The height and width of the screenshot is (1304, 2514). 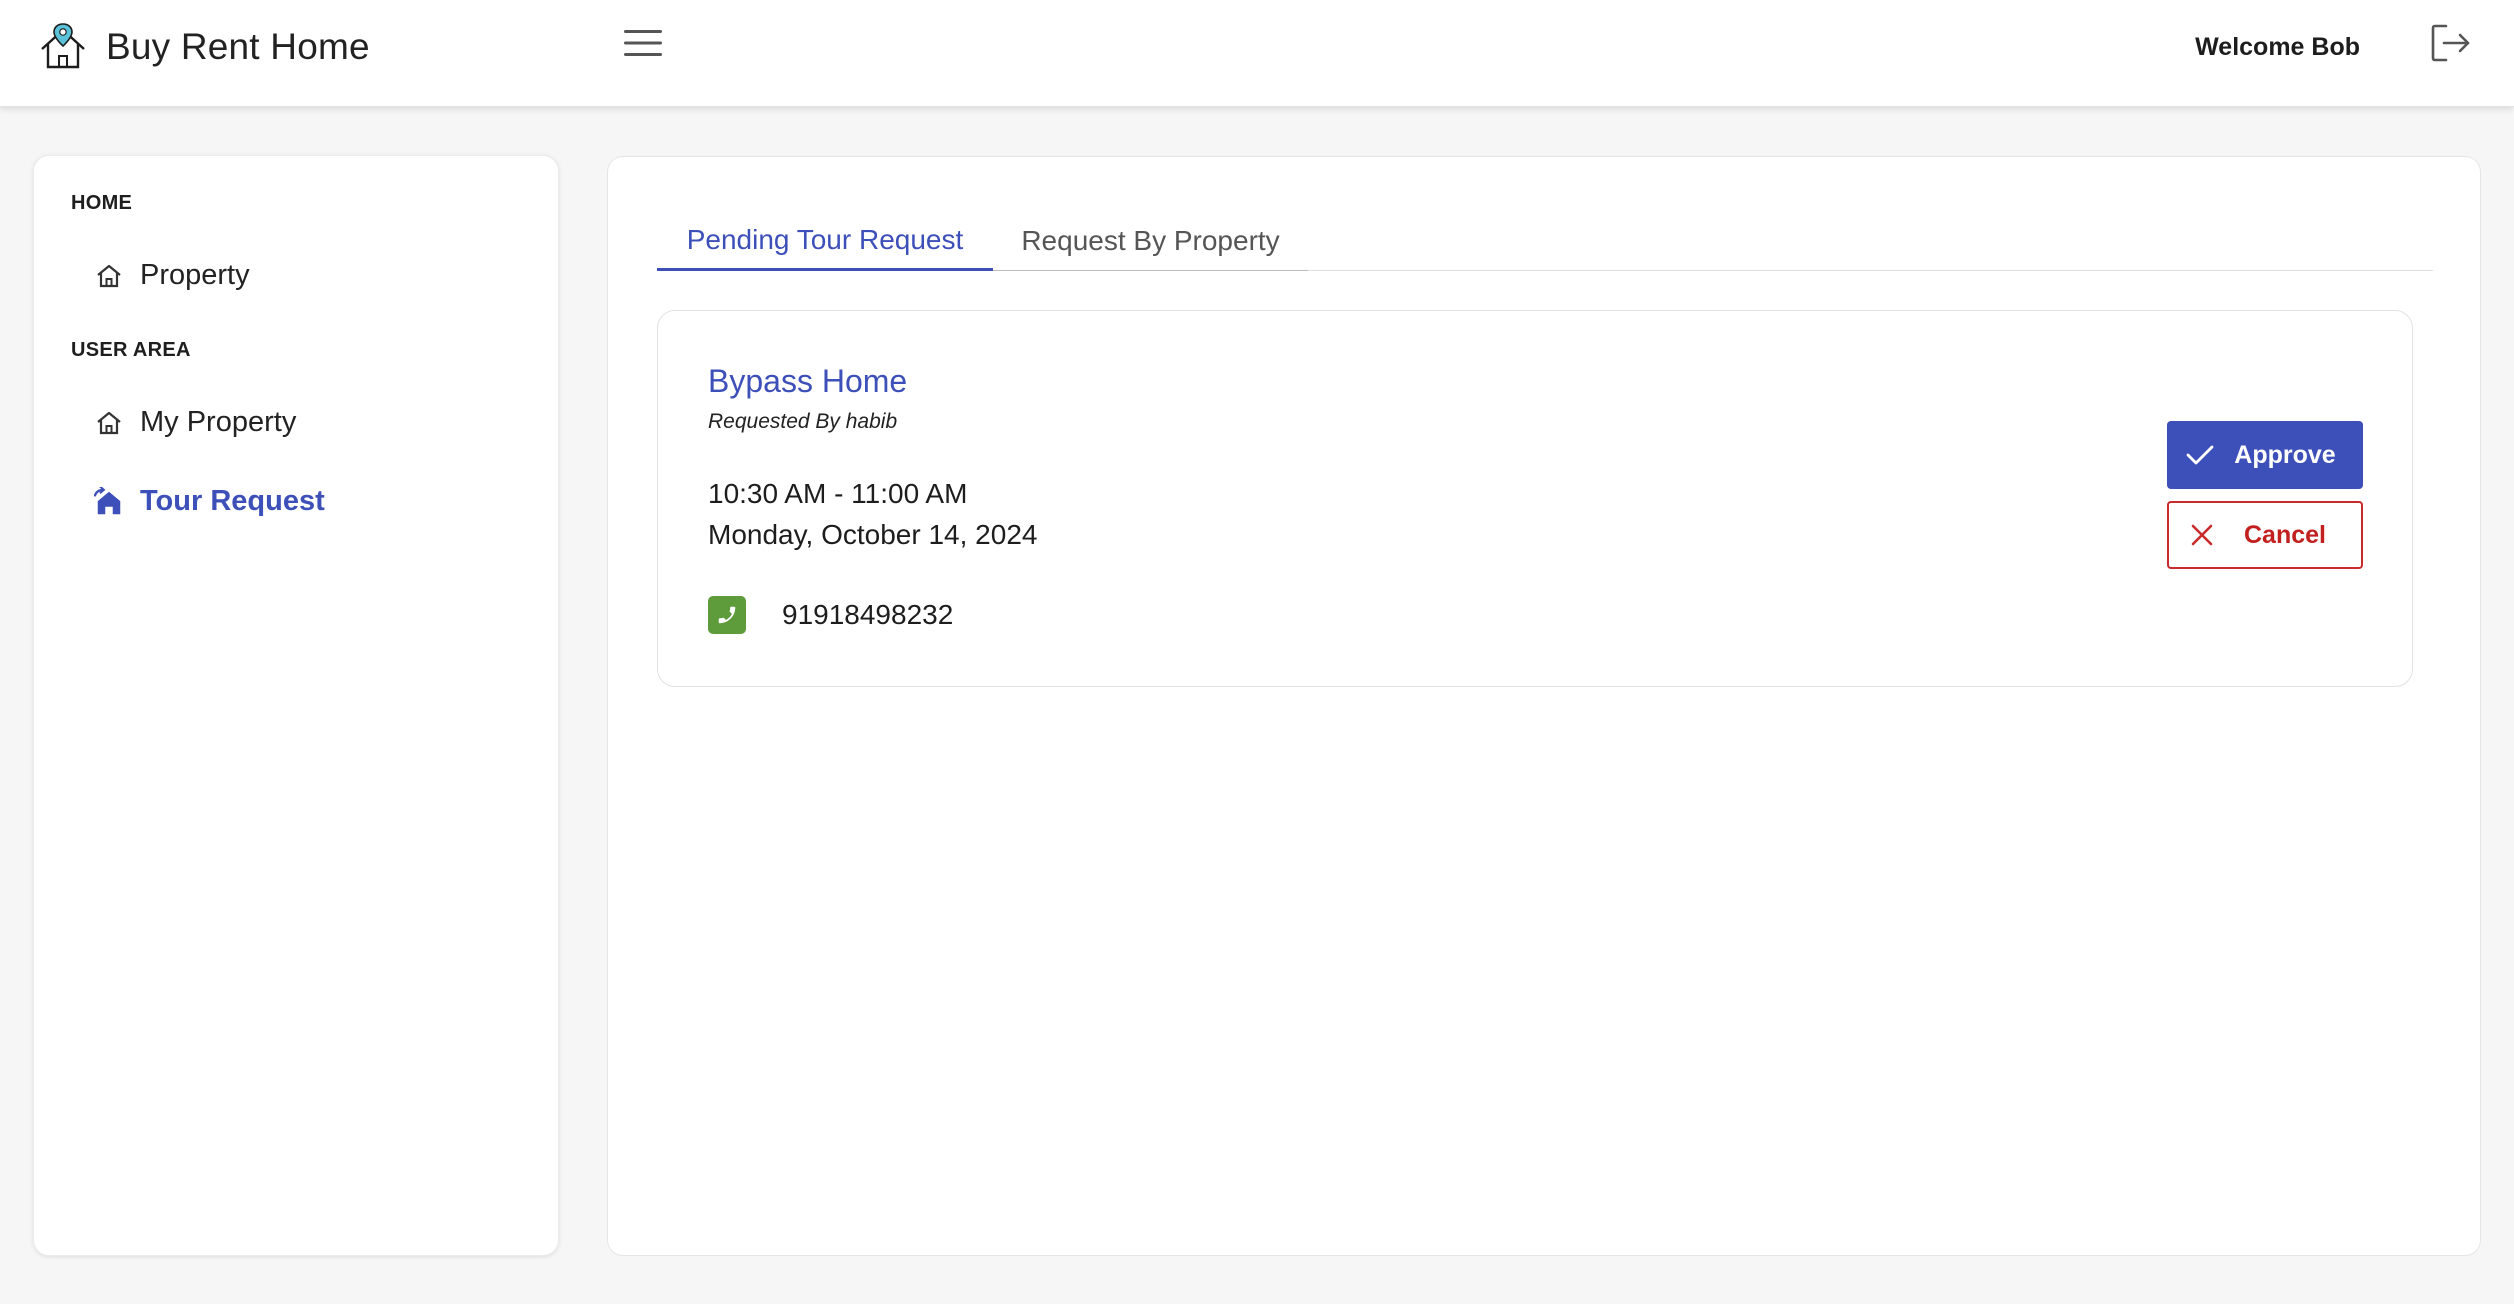 I want to click on app-title: Buy Rent Home, so click(x=238, y=46).